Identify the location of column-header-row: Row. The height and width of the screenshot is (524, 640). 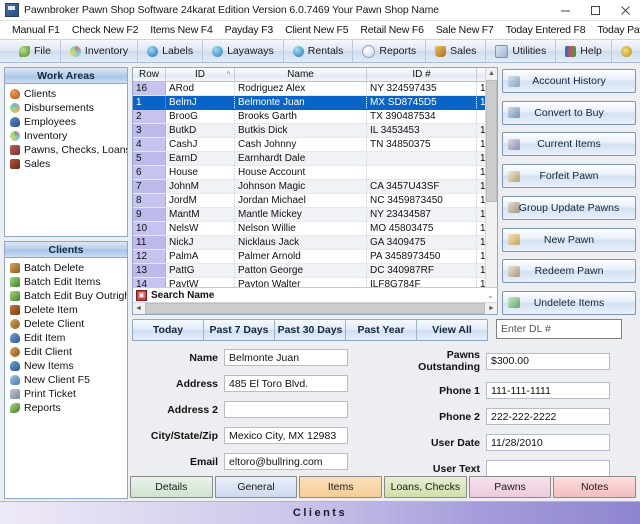
(149, 75).